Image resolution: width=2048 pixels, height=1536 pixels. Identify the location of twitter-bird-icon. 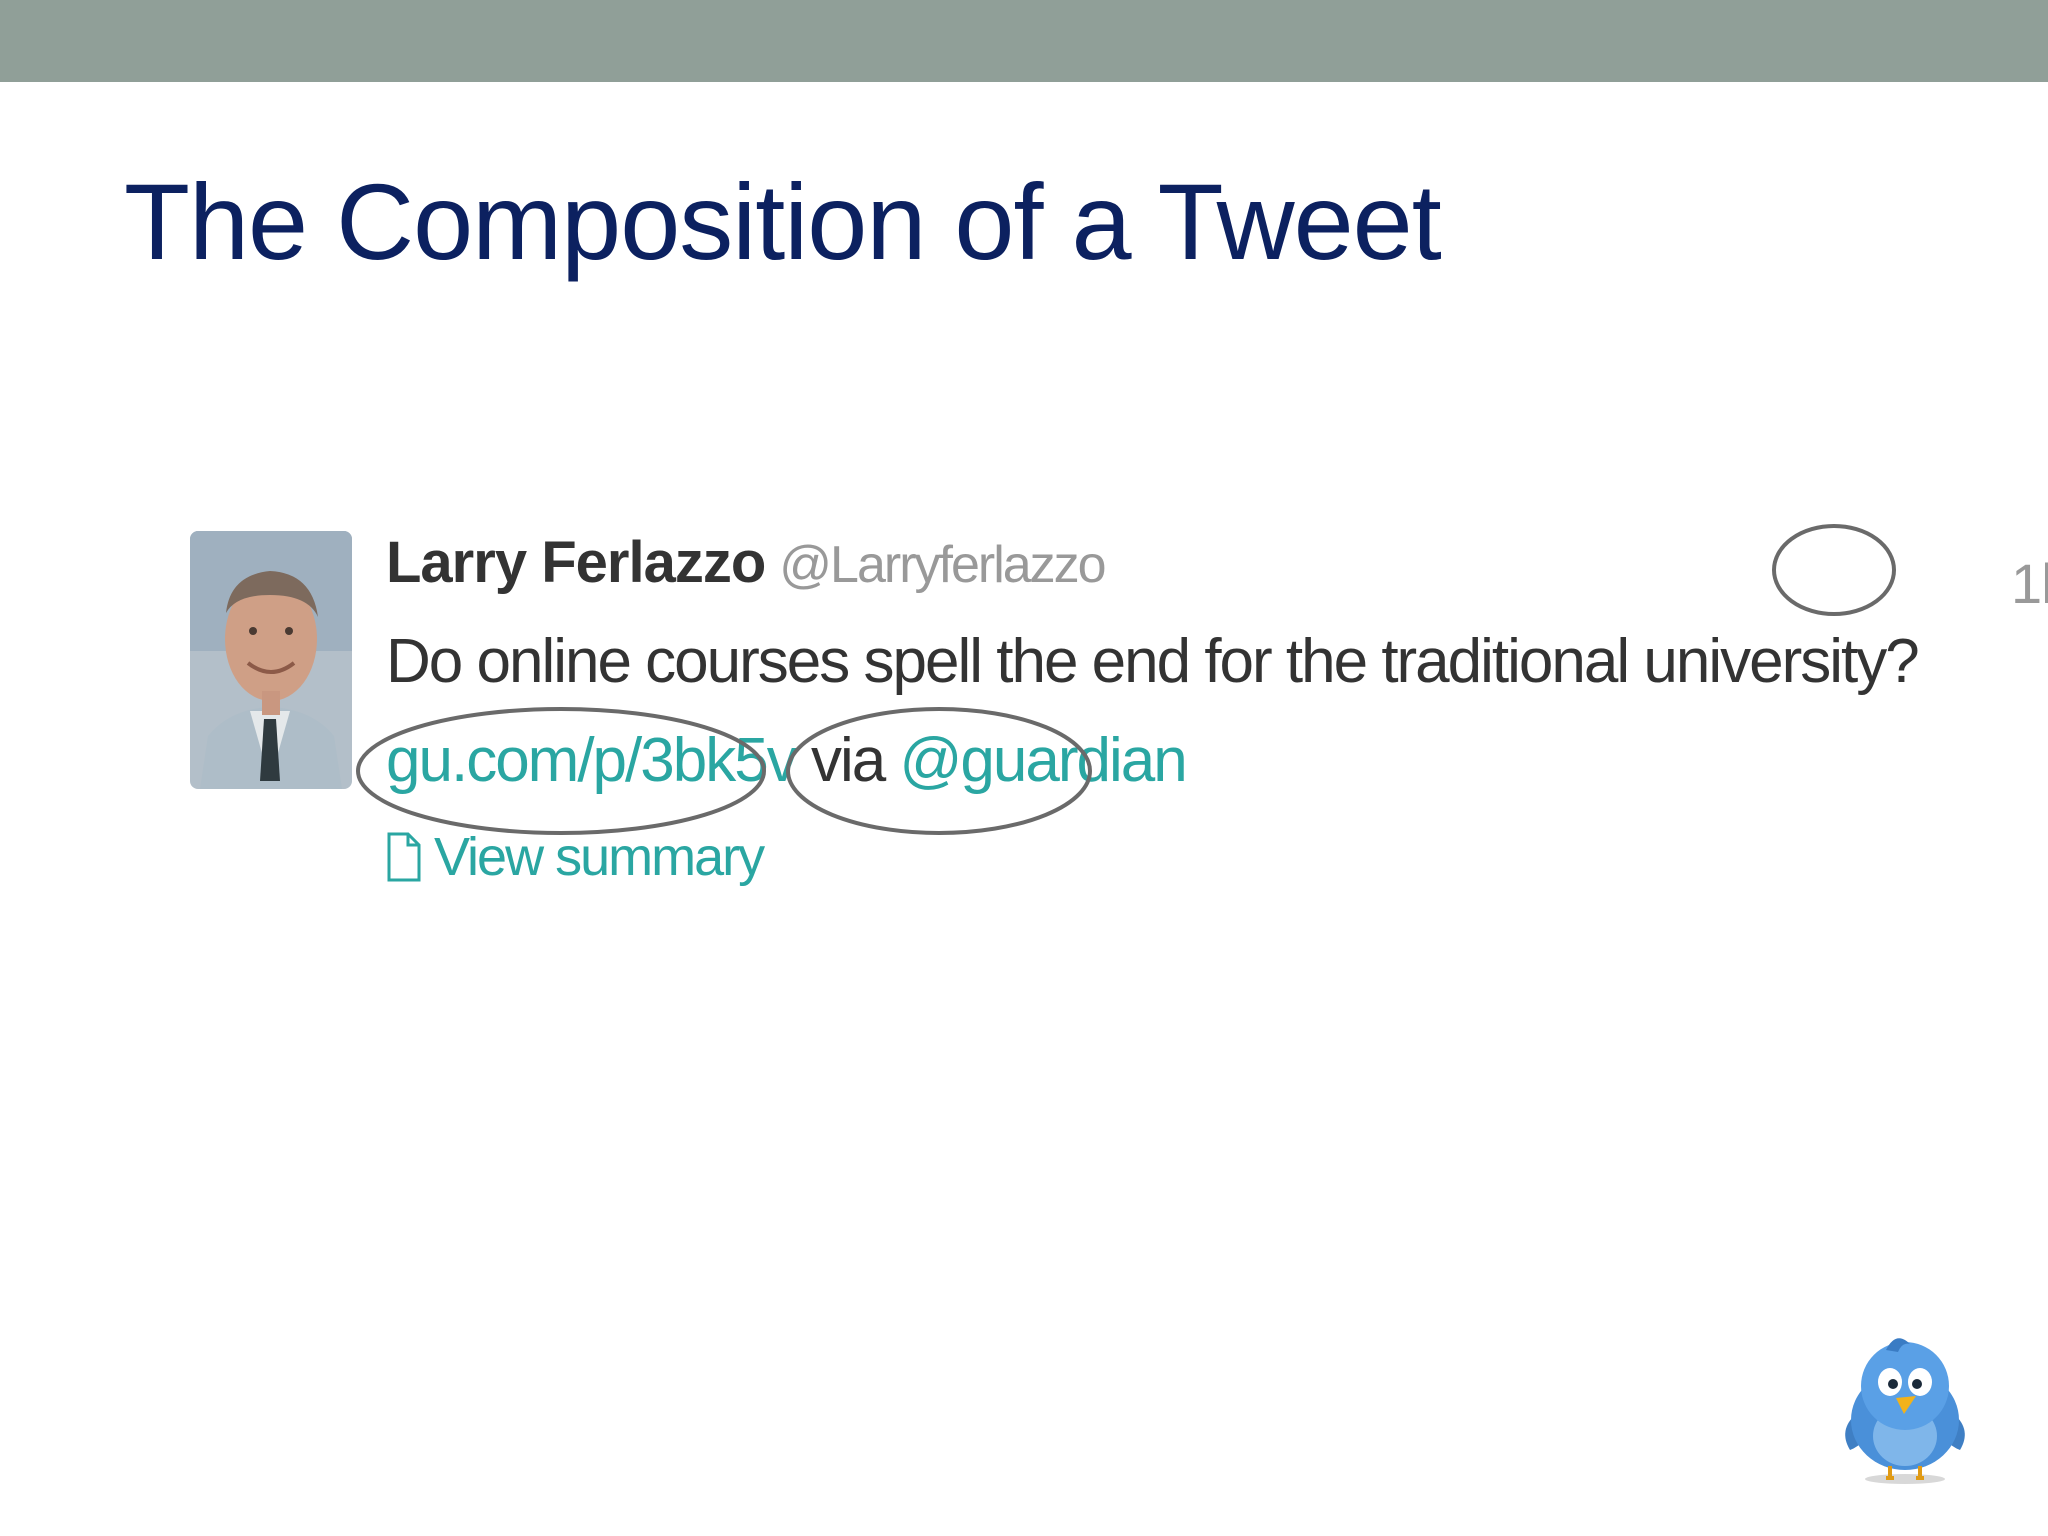
(1905, 1411).